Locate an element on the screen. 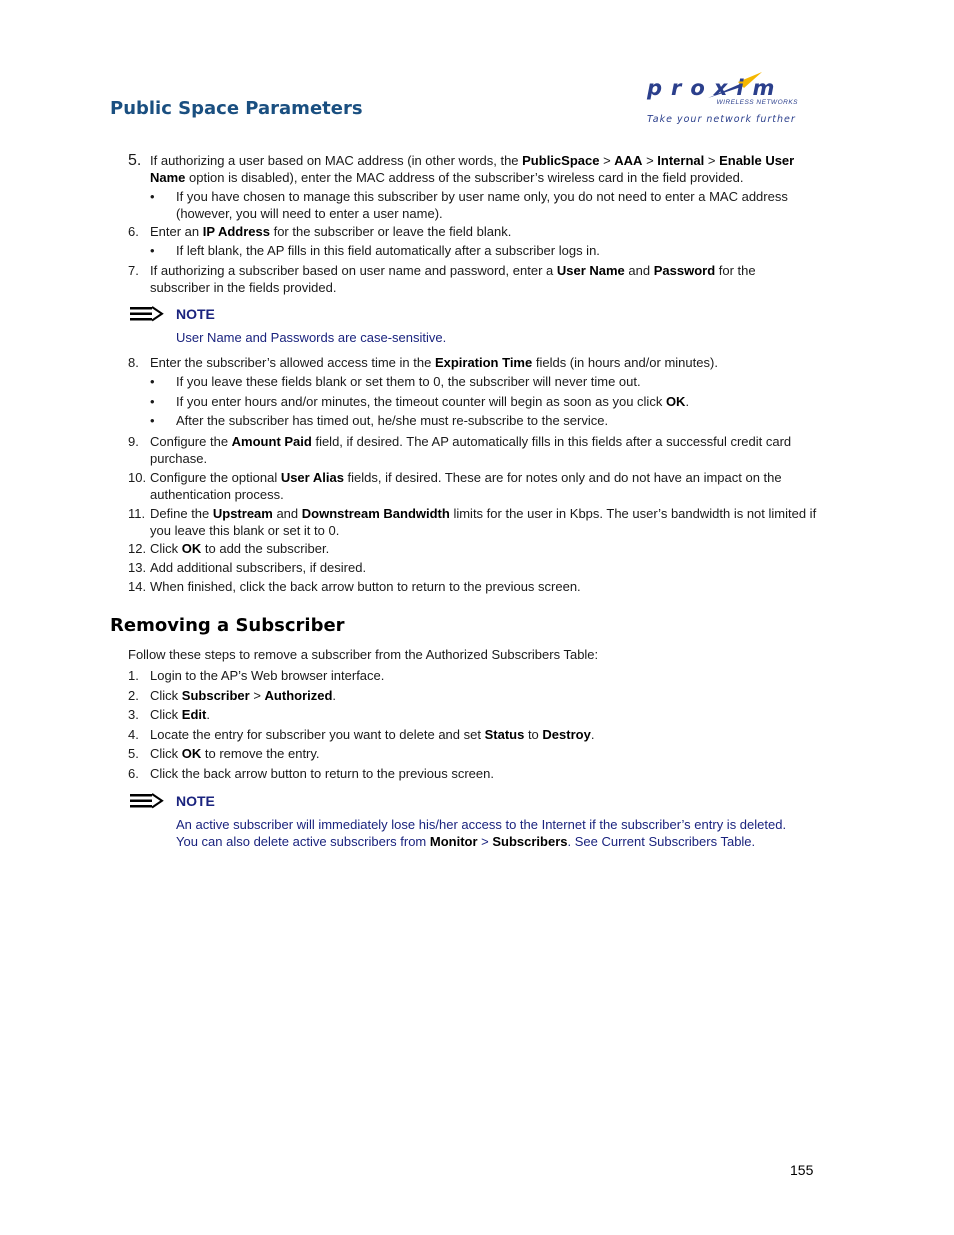  logo-tagline: Take your network further is located at coordinates (721, 119).